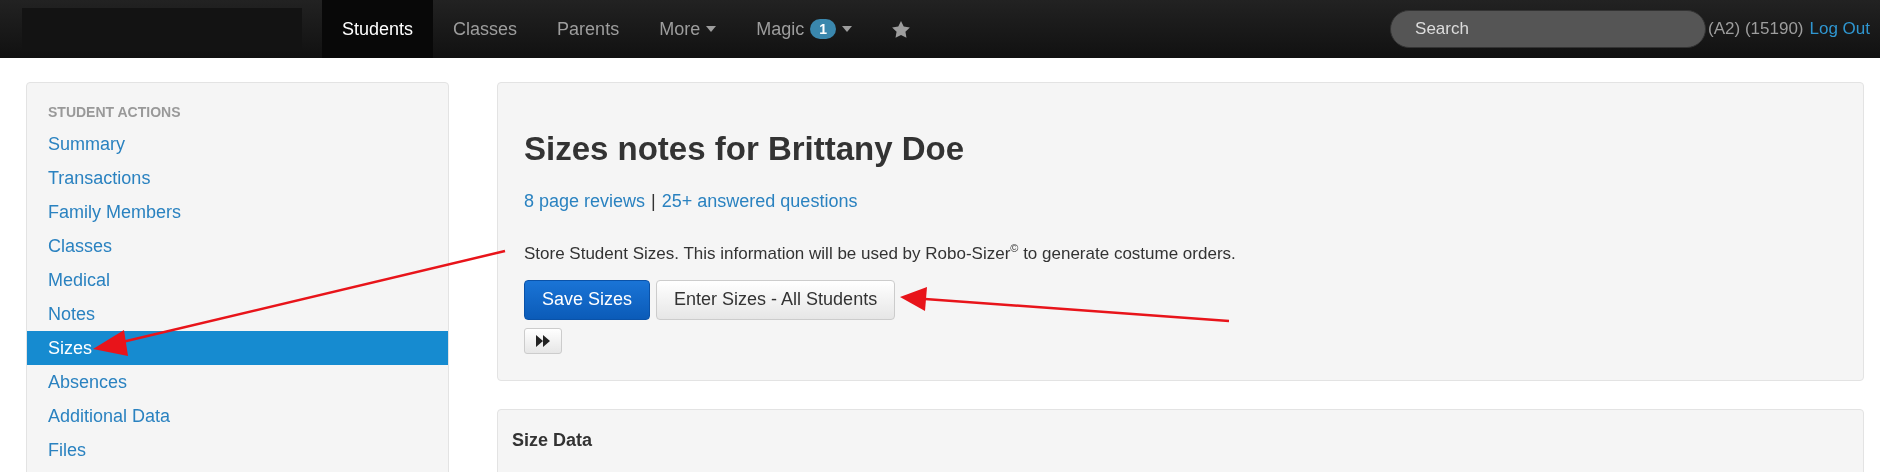 The width and height of the screenshot is (1880, 472). I want to click on star-icon, so click(900, 29).